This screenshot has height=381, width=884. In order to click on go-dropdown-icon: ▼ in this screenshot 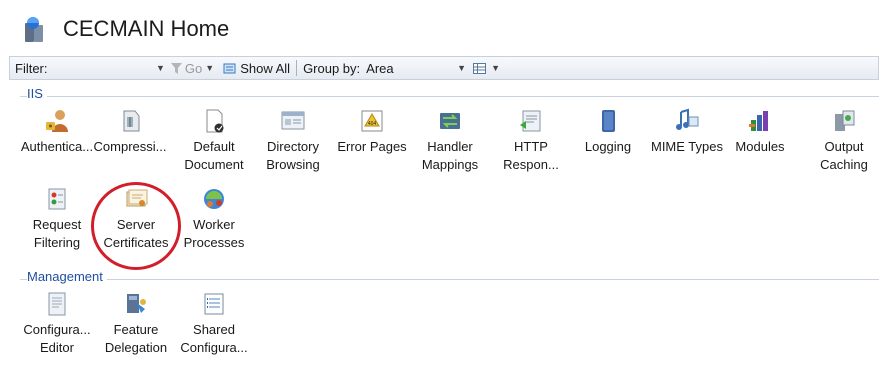, I will do `click(209, 68)`.